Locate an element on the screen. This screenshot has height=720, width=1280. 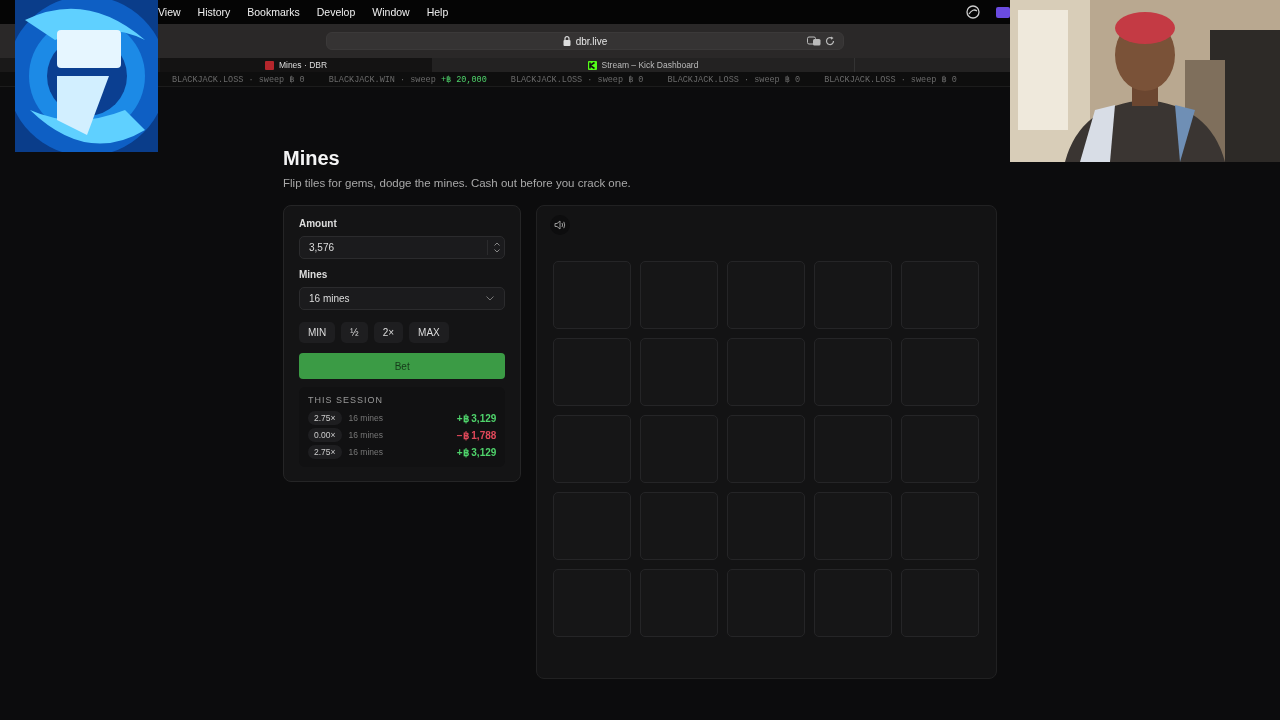
menu-item: Bookmarks is located at coordinates (273, 12).